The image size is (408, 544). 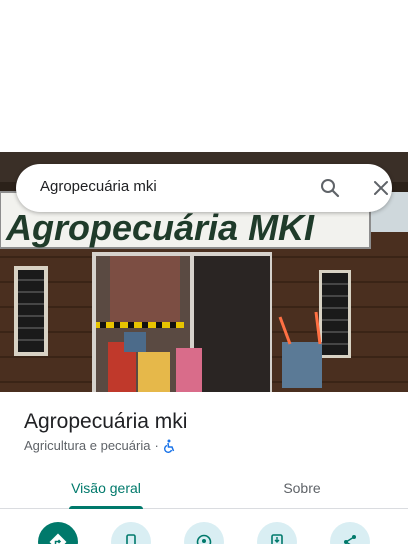 I want to click on action-buttons-row, so click(x=204, y=533).